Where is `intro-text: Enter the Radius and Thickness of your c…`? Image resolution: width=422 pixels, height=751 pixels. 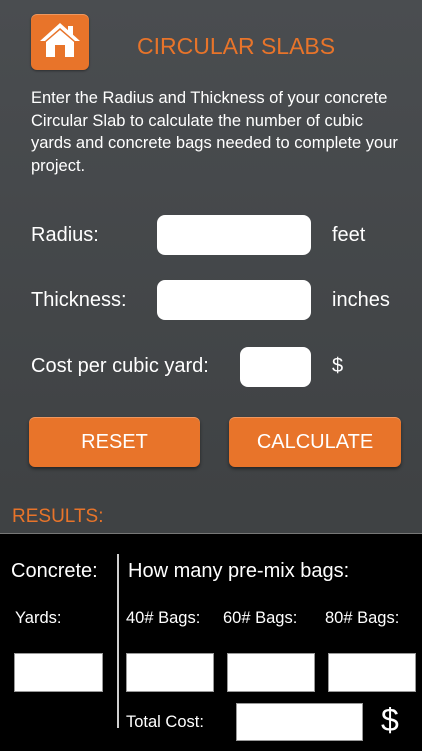 intro-text: Enter the Radius and Thickness of your c… is located at coordinates (214, 132).